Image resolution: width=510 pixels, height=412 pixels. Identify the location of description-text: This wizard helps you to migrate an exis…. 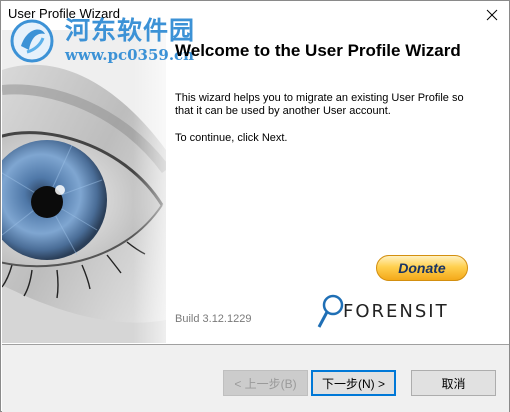
(319, 104).